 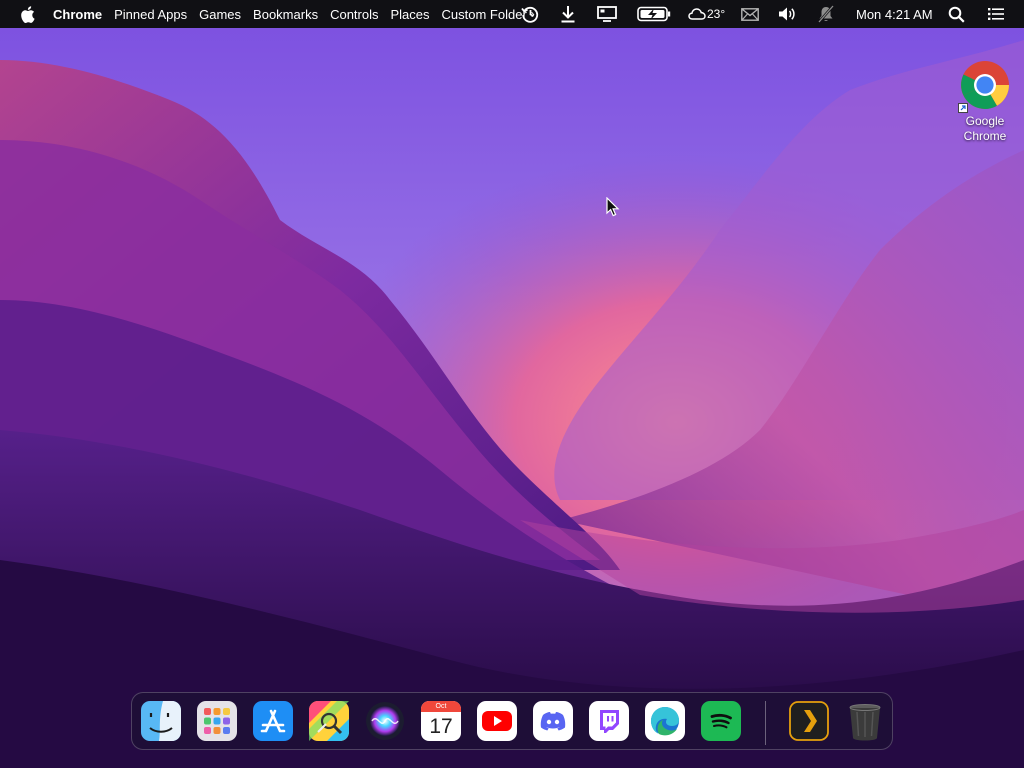 I want to click on menu-pinned-apps: Pinned Apps, so click(x=150, y=14).